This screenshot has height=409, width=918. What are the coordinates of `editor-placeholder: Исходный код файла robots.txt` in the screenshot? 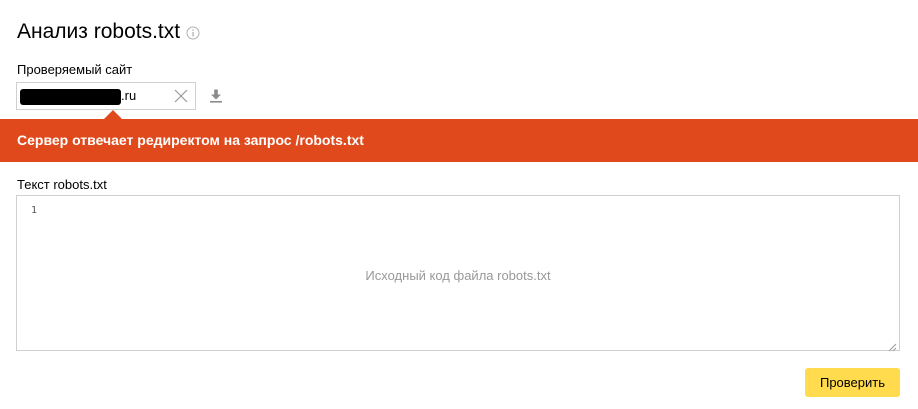 It's located at (458, 275).